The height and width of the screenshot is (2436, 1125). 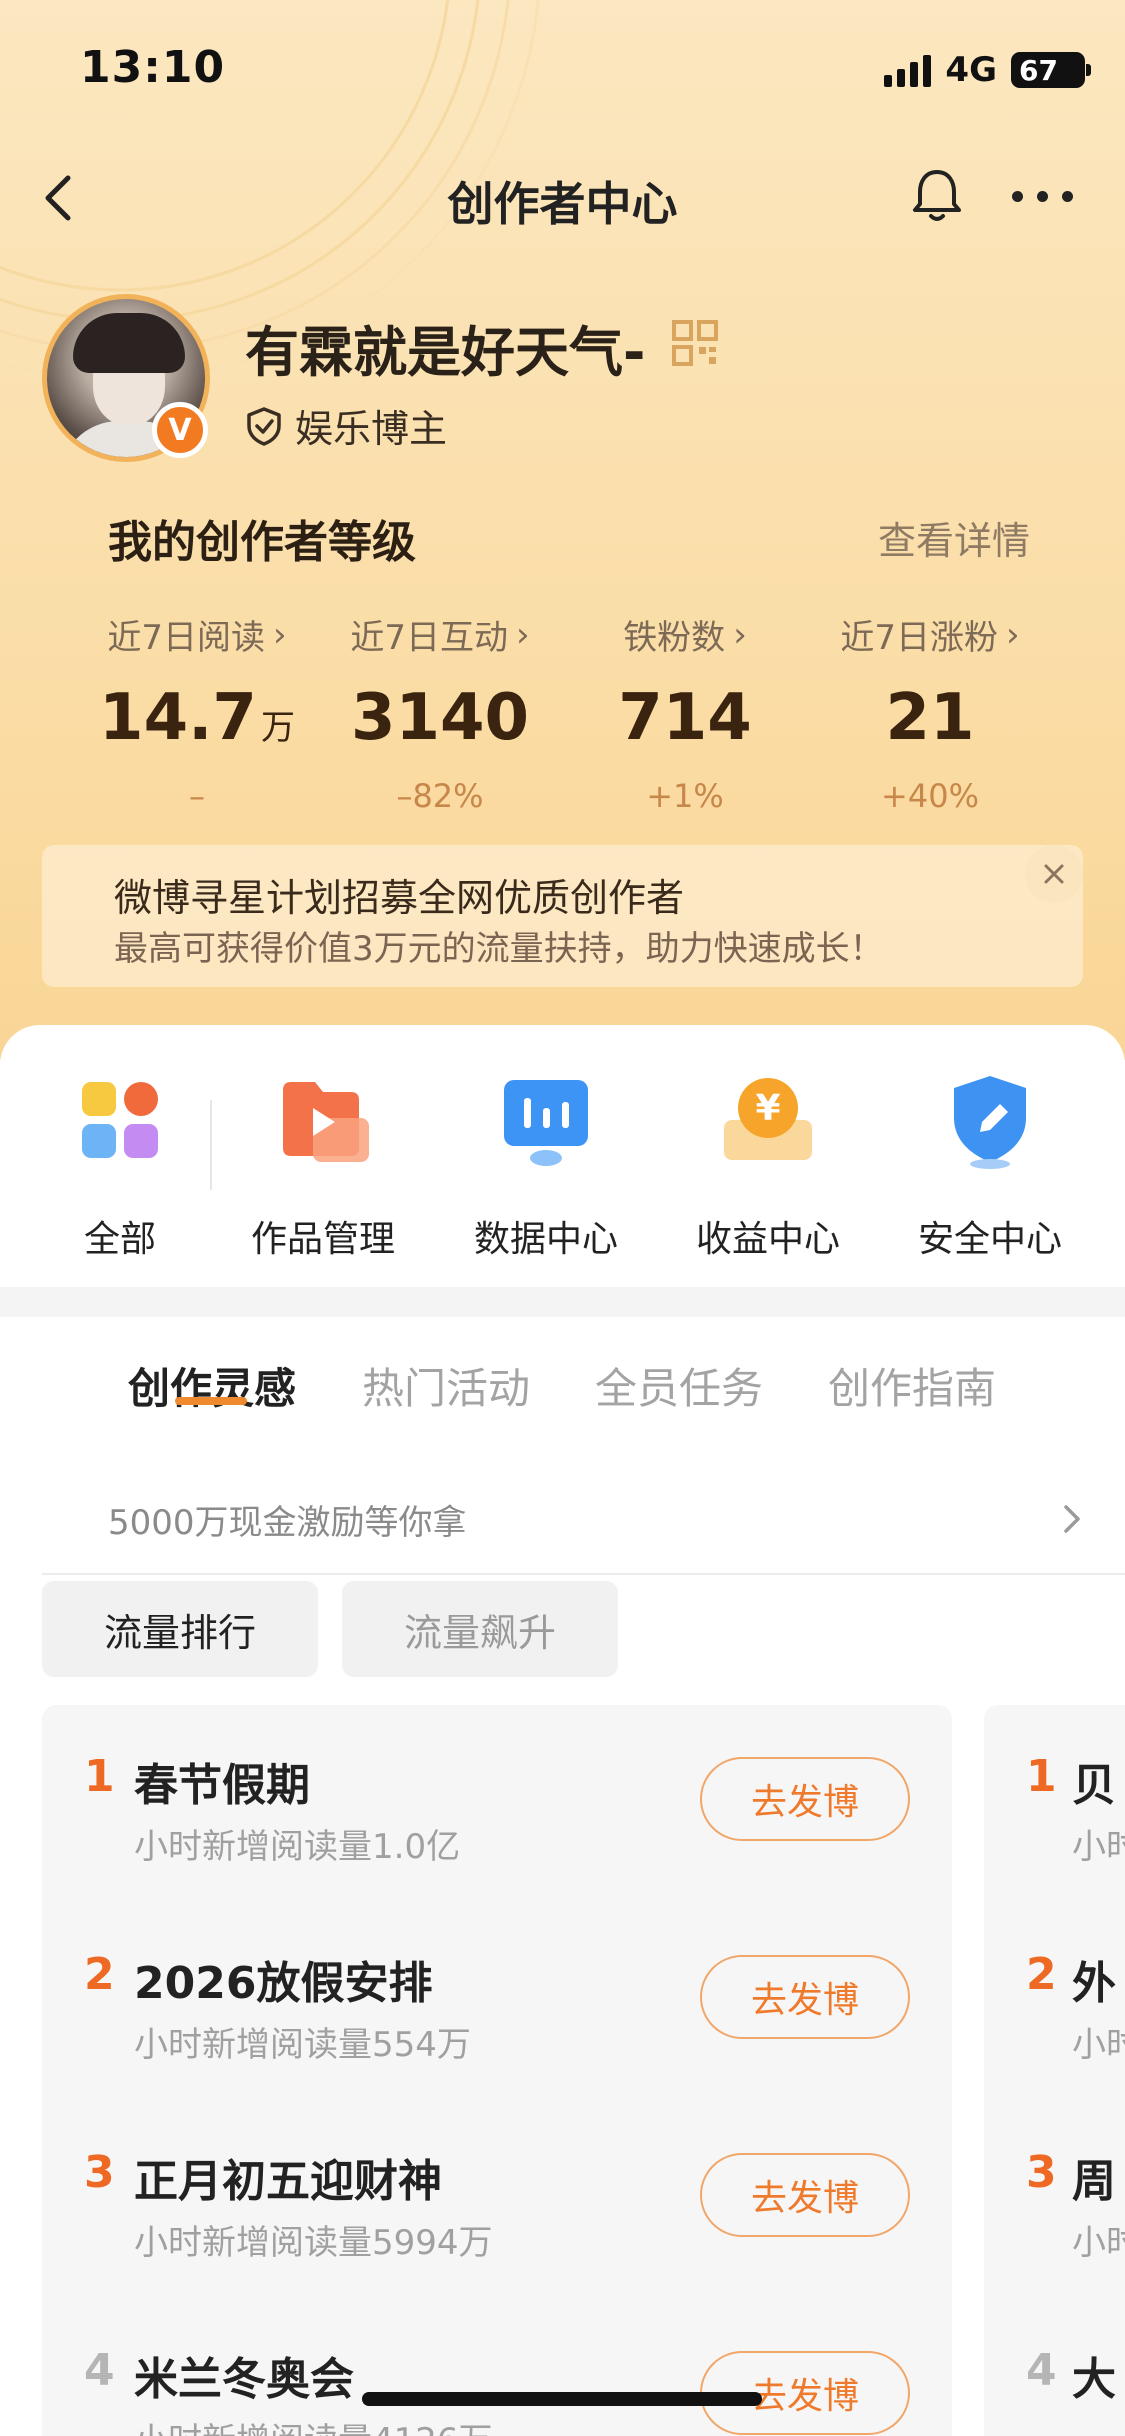 I want to click on home-indicator, so click(x=562, y=2399).